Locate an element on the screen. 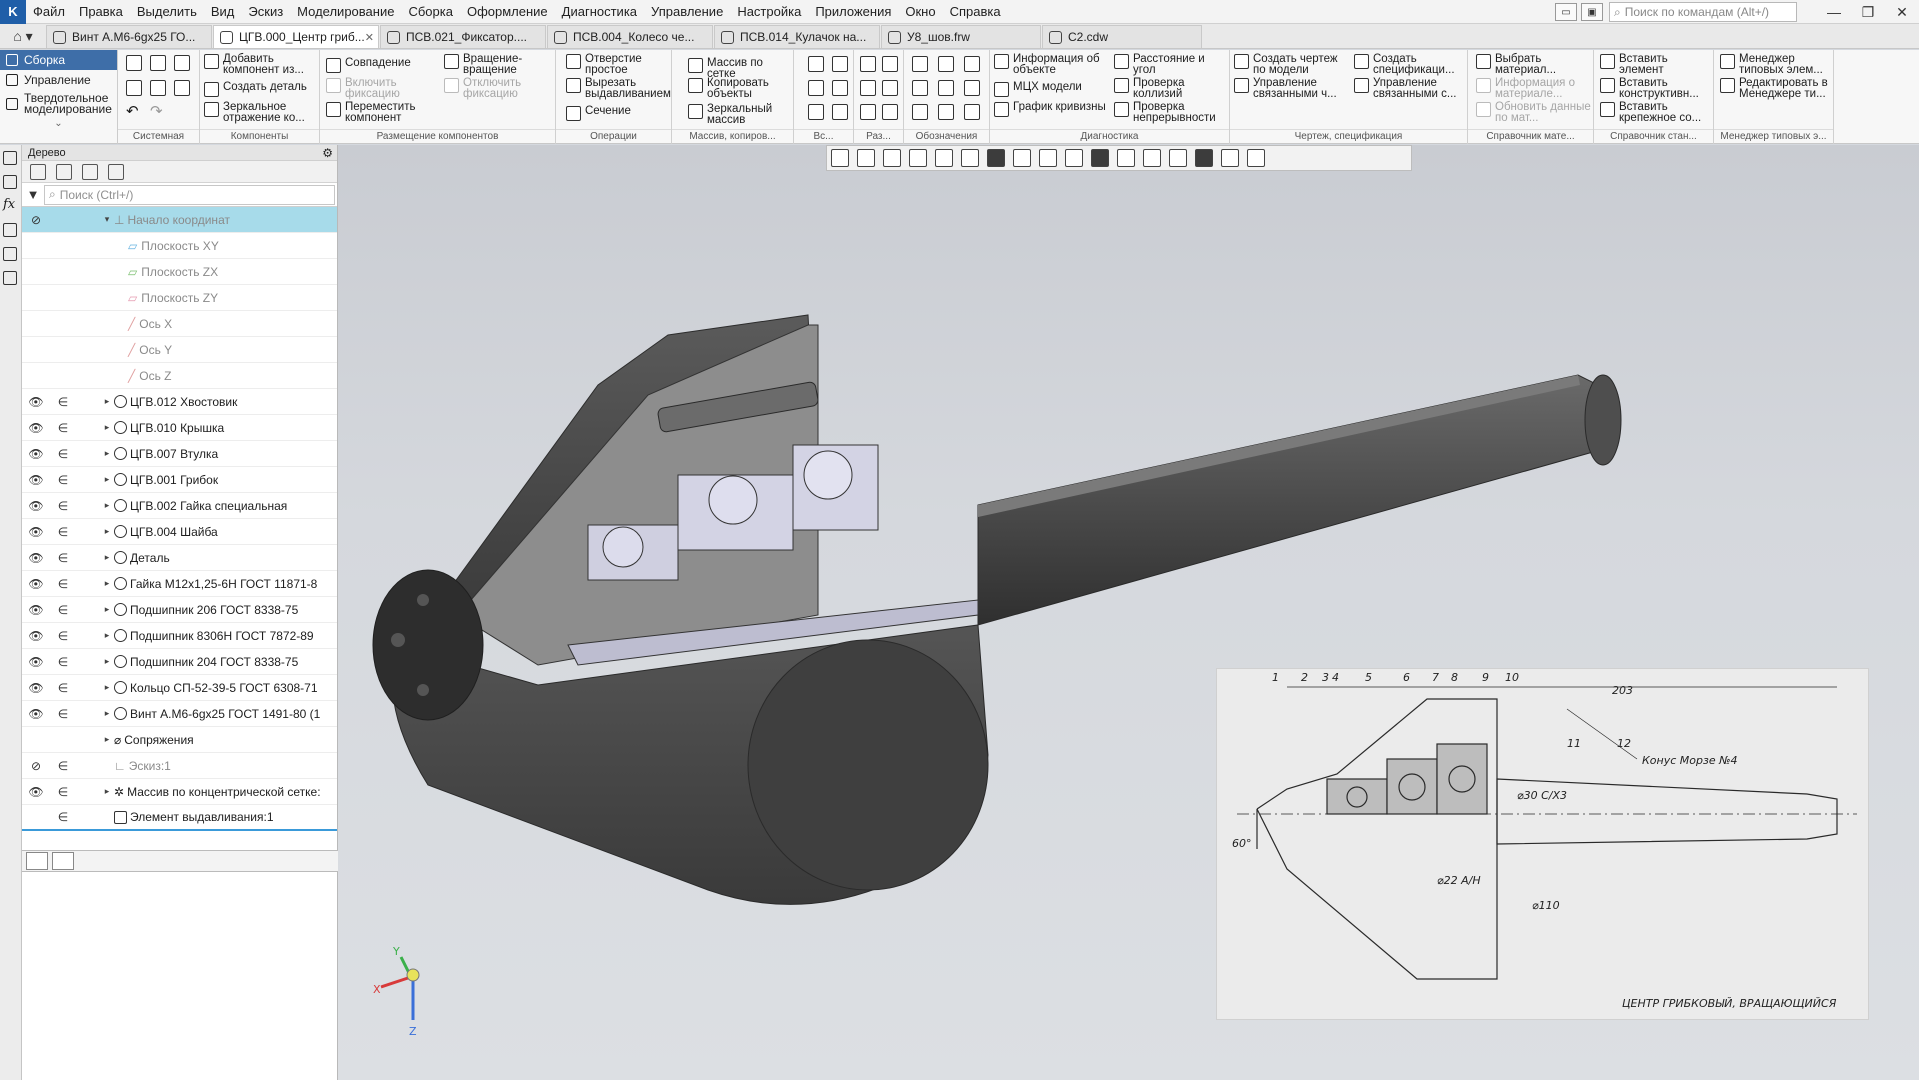  screen-icon: ▣ is located at coordinates (1592, 12).